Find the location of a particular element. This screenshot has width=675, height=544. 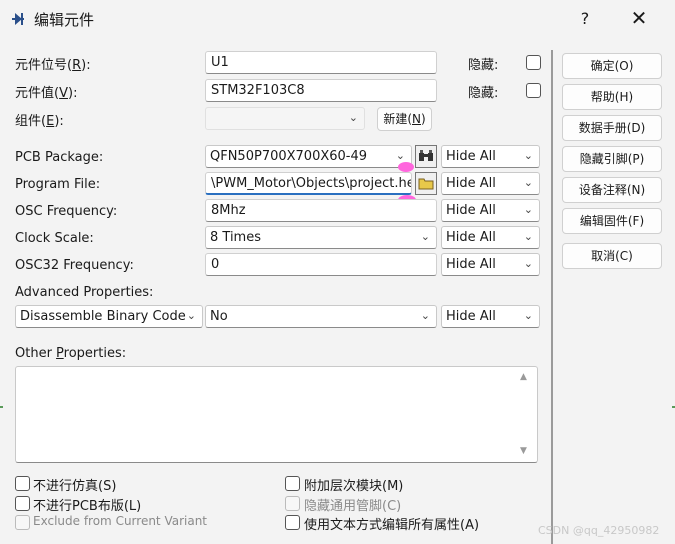

help-icon: ? is located at coordinates (585, 19).